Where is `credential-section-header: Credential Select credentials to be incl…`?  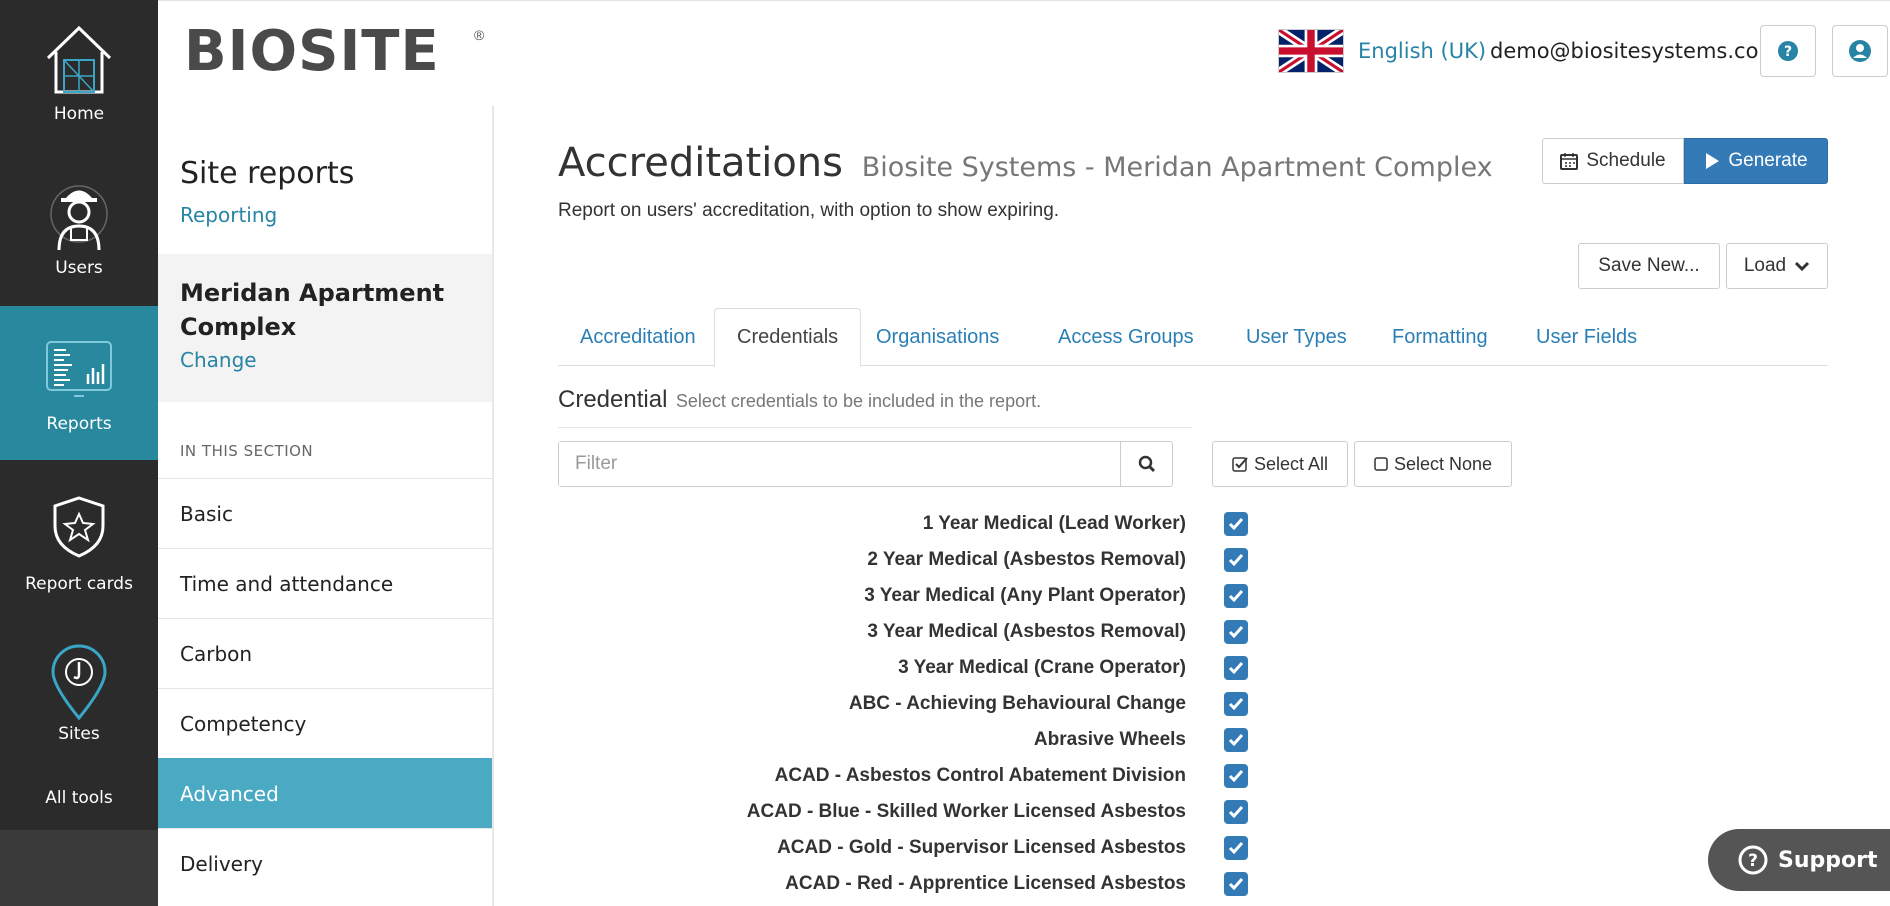 credential-section-header: Credential Select credentials to be incl… is located at coordinates (875, 407).